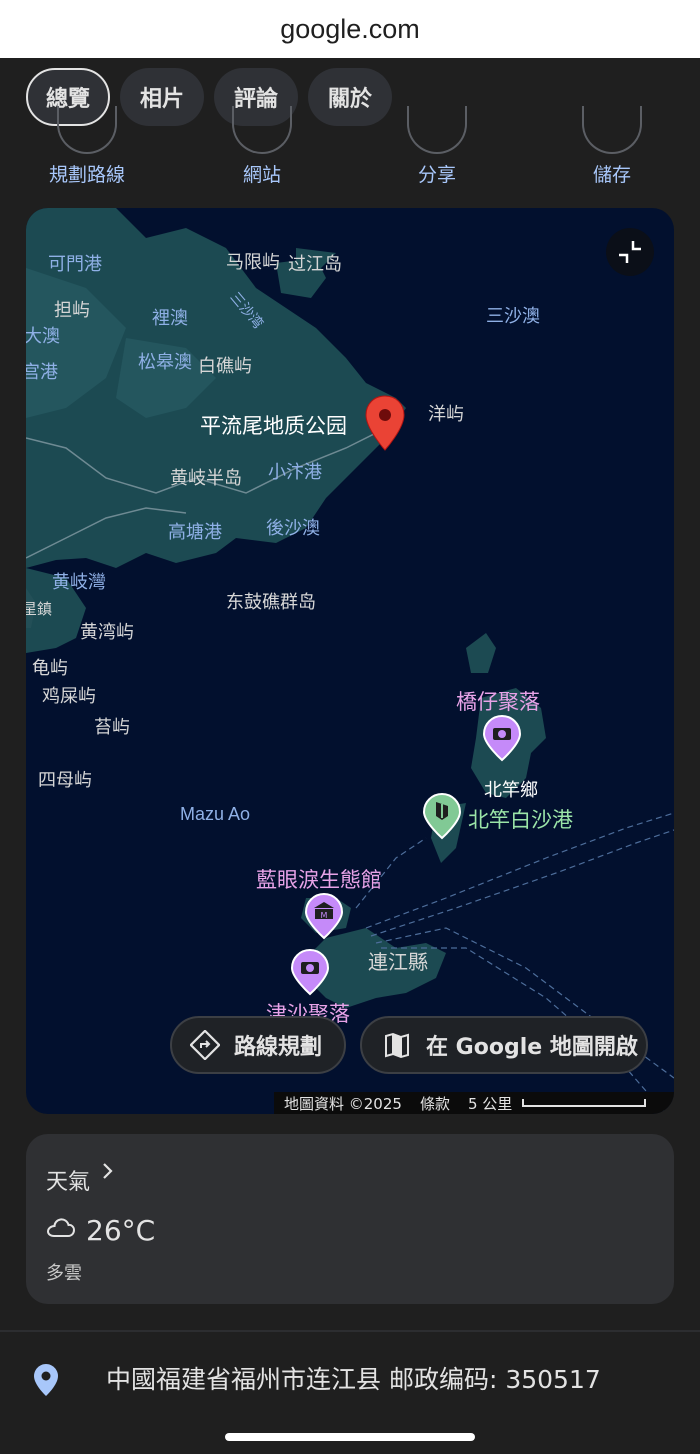 The width and height of the screenshot is (700, 1454). I want to click on map-label: 黄湾屿, so click(107, 632).